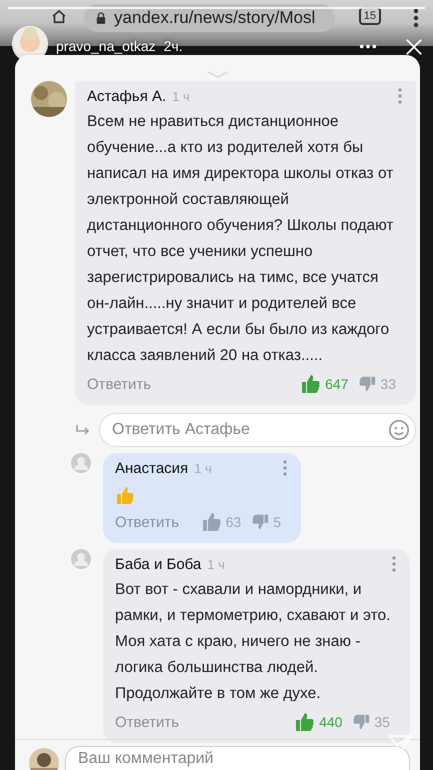 The width and height of the screenshot is (433, 770). I want to click on like-count: 63, so click(234, 522).